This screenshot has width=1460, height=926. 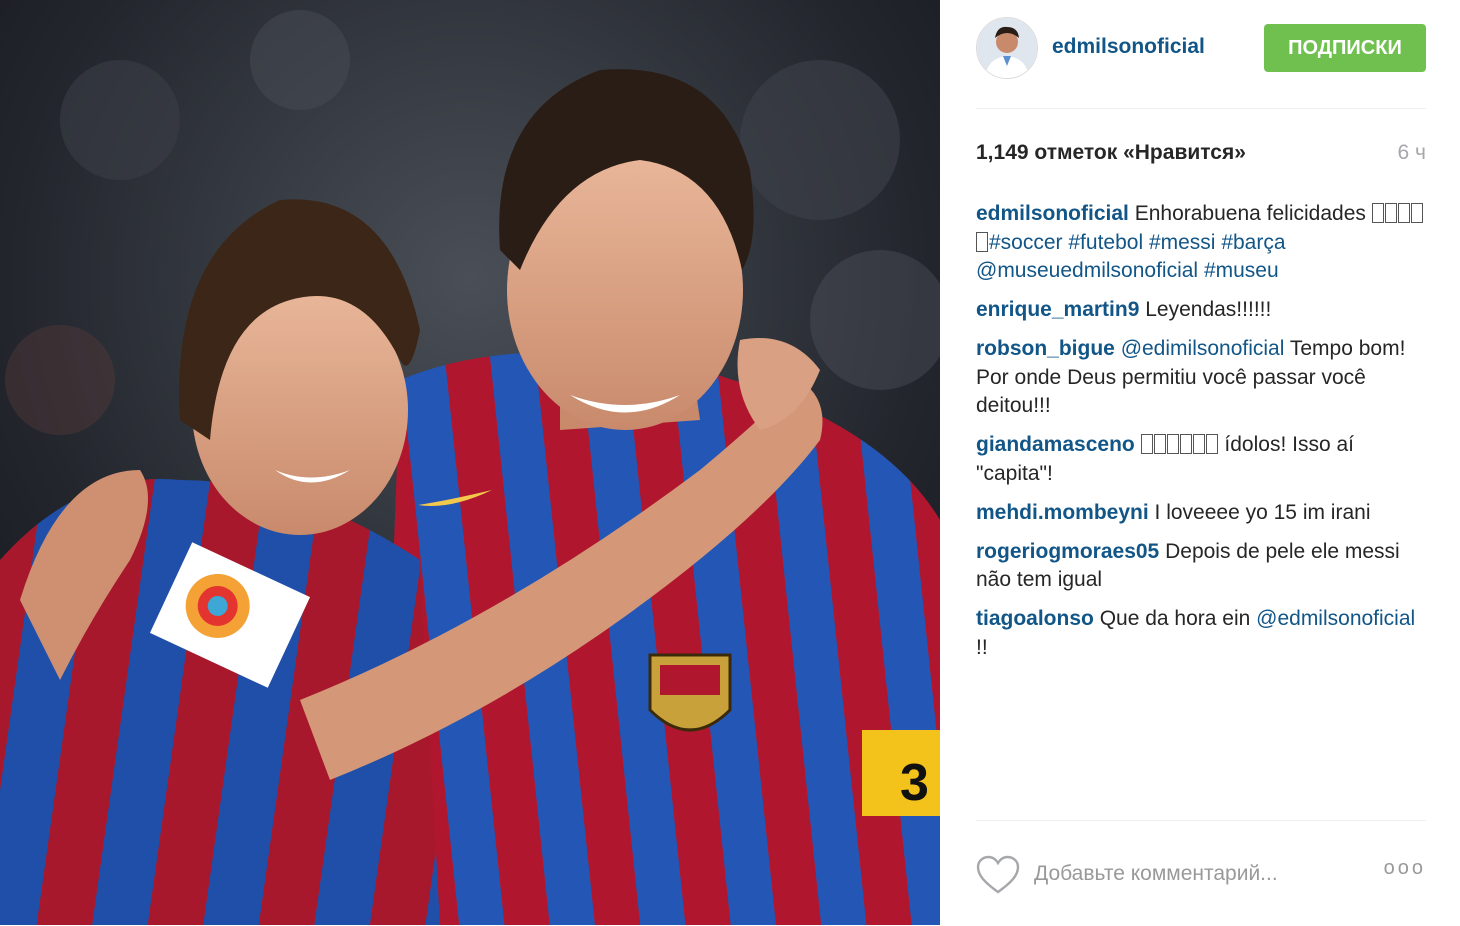 I want to click on comment-suffix: !!, so click(x=982, y=647).